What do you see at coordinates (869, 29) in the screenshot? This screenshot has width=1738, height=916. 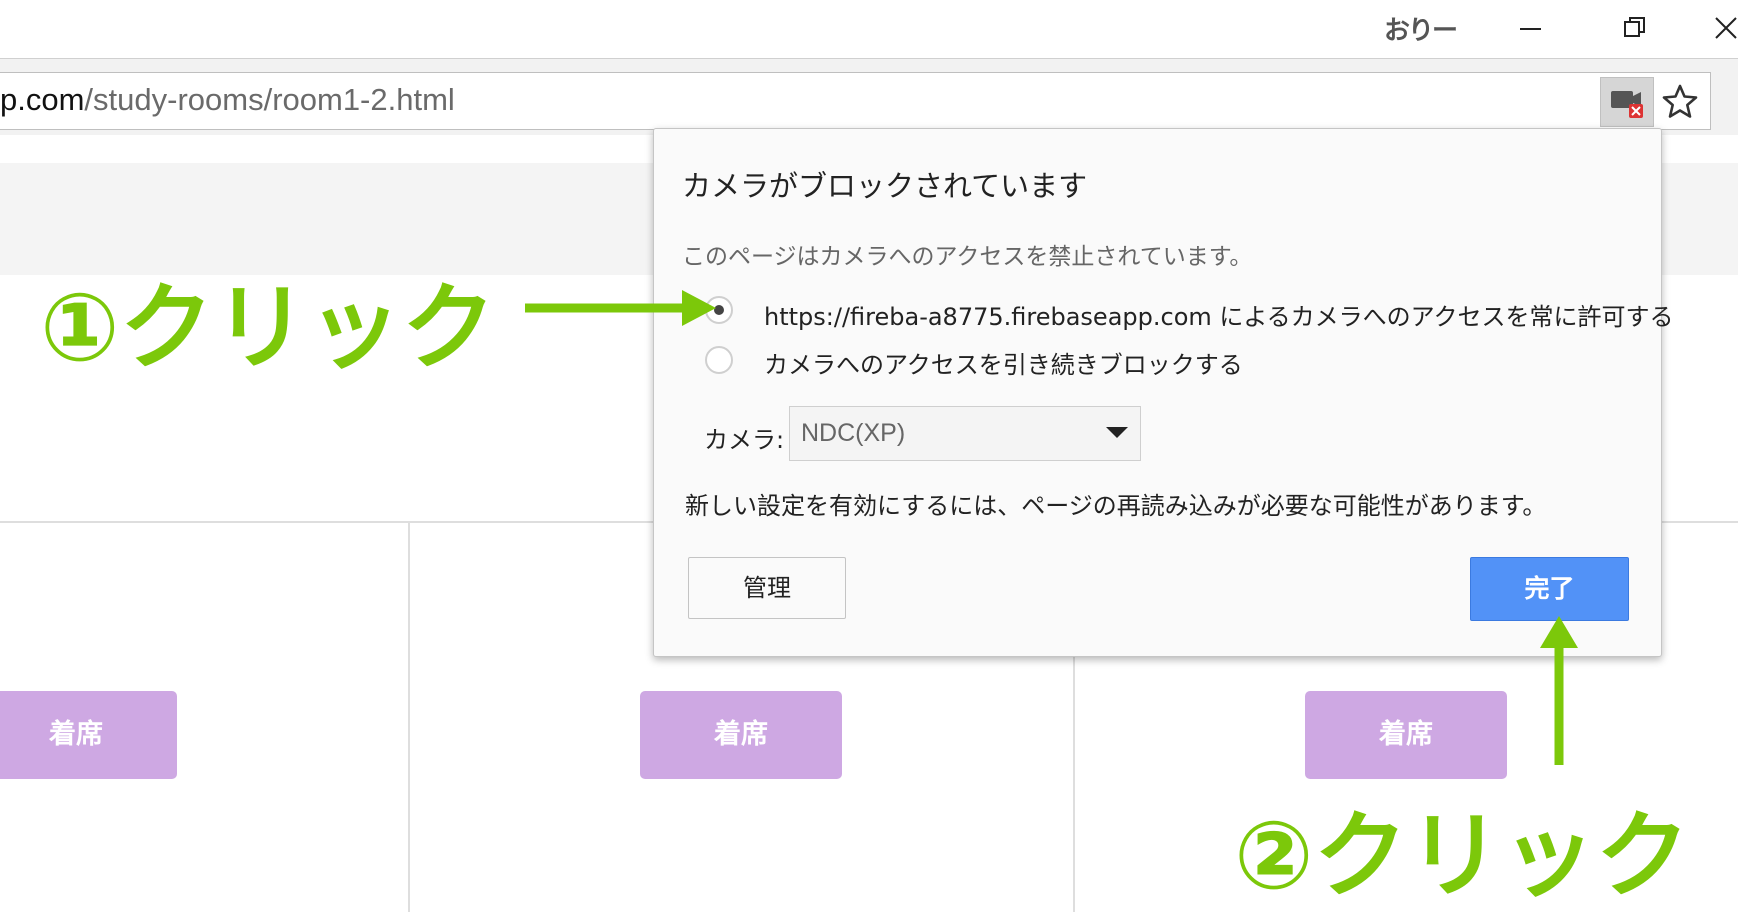 I see `window-title-bar: おりー` at bounding box center [869, 29].